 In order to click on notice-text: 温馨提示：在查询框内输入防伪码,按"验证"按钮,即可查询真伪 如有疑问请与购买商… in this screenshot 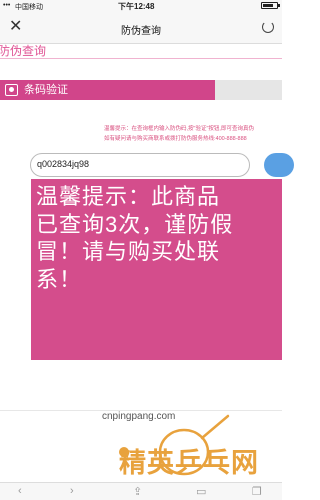, I will do `click(193, 134)`.